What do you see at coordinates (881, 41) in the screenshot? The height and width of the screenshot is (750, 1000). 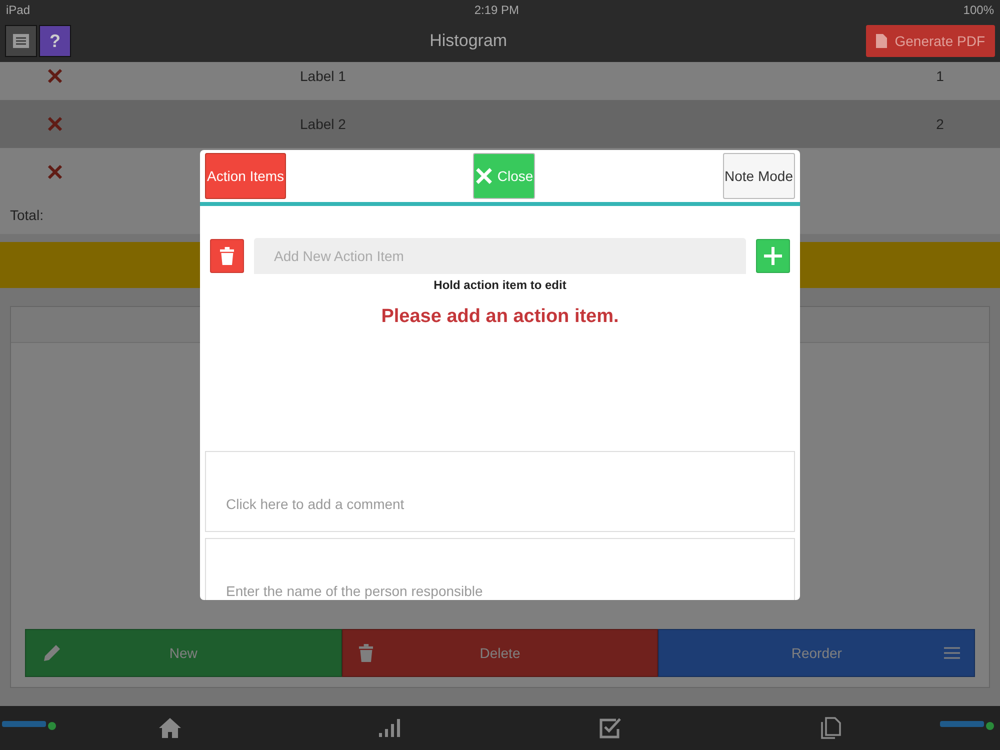 I see `document-icon` at bounding box center [881, 41].